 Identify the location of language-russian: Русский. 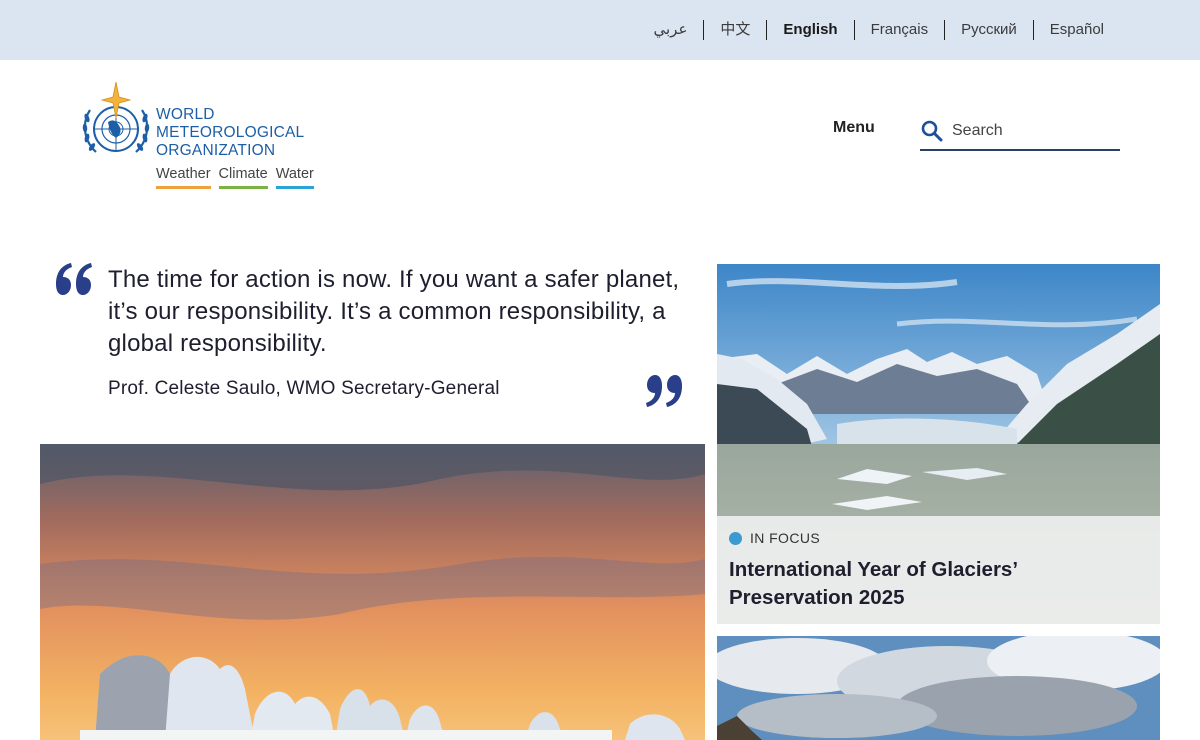
(989, 30).